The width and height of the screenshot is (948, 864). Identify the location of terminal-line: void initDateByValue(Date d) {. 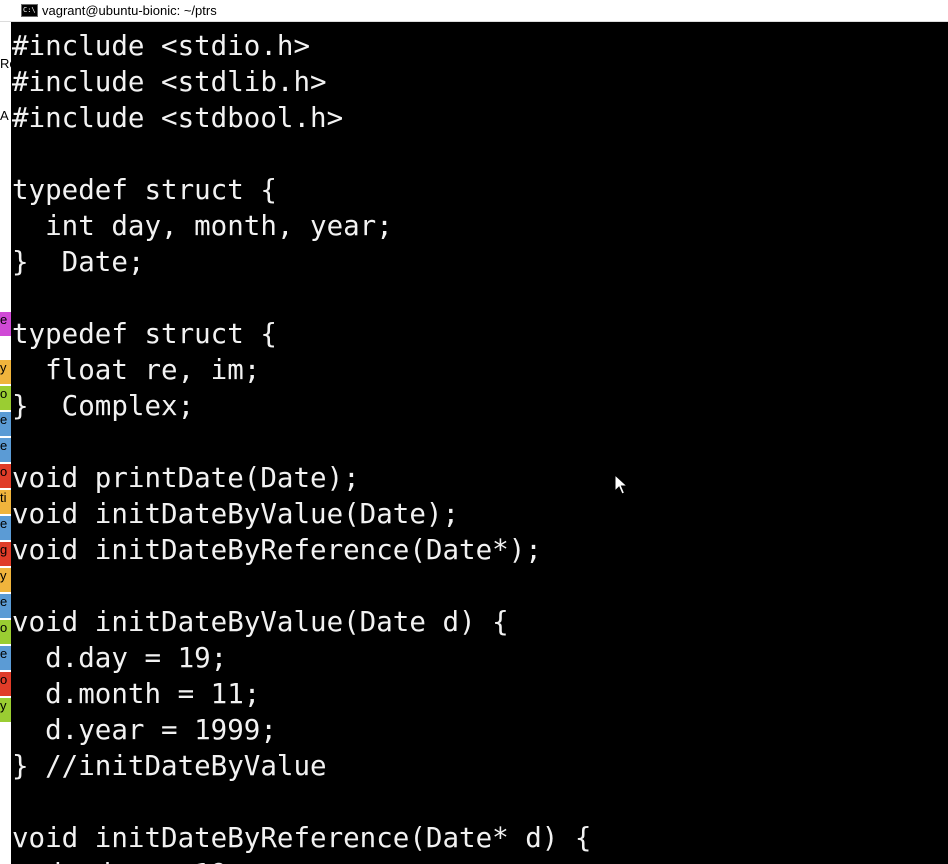
(260, 622).